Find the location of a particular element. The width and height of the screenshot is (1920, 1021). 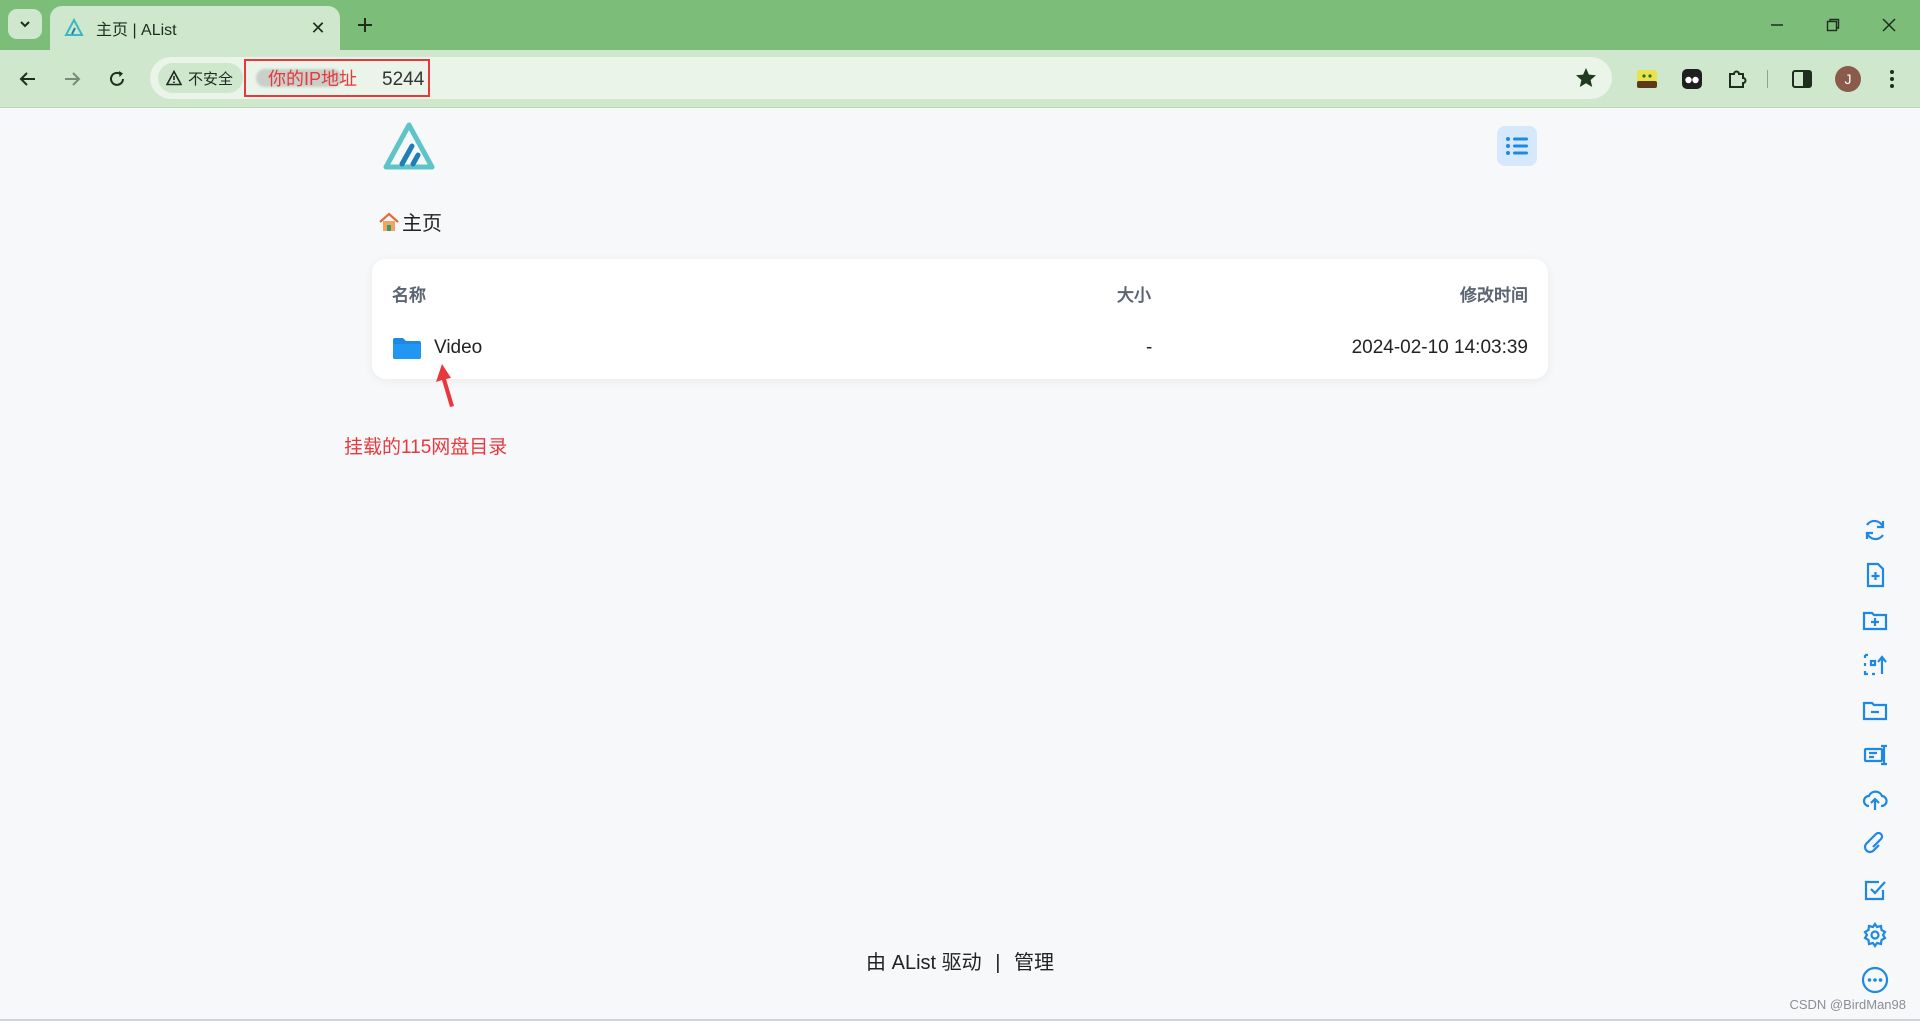

restore-button is located at coordinates (1833, 25).